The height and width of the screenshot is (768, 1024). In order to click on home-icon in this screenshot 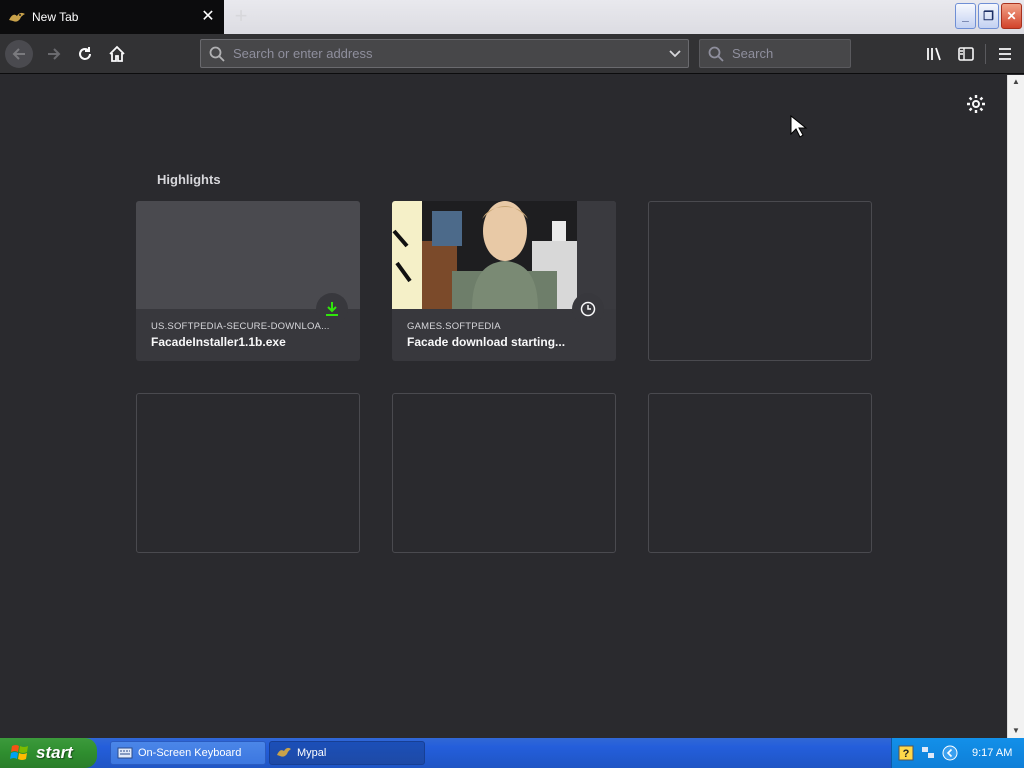, I will do `click(117, 53)`.